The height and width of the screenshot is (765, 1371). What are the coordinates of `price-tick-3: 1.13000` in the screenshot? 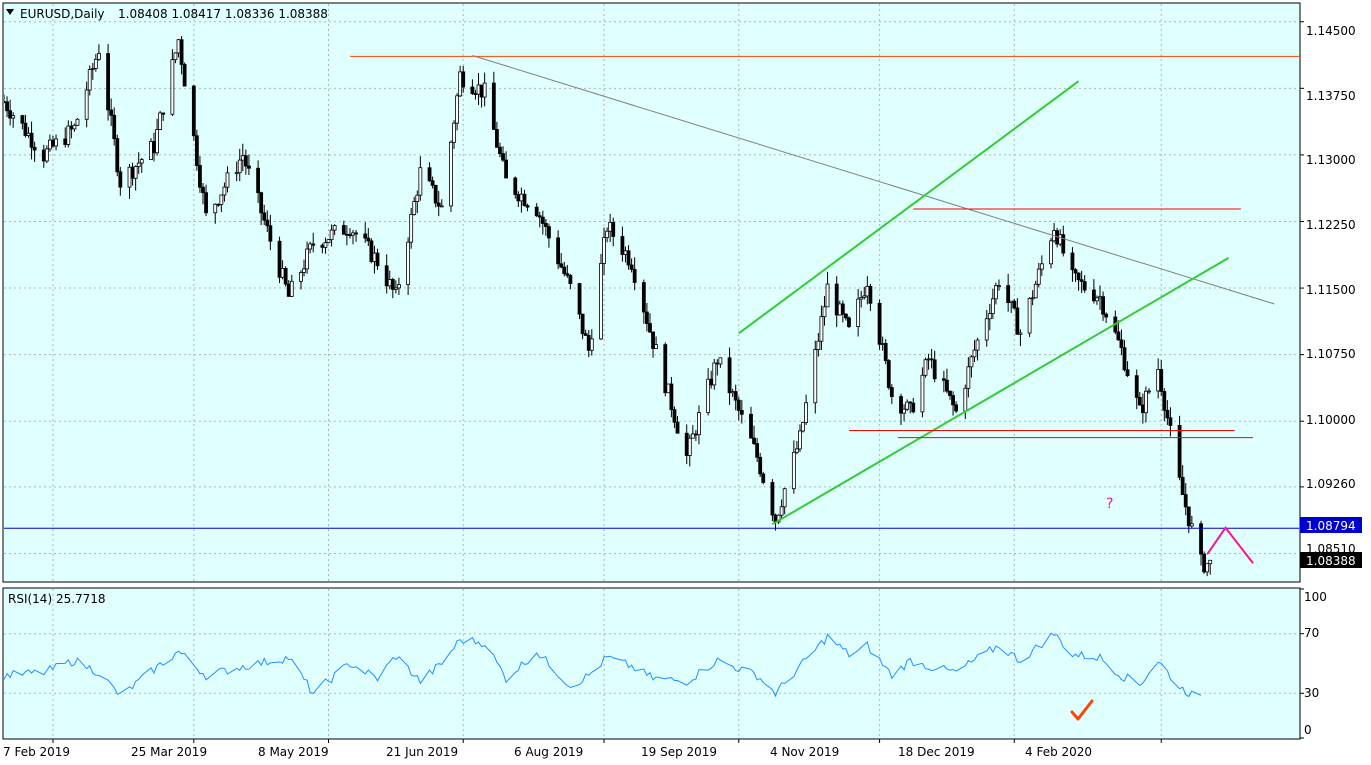 It's located at (1331, 160).